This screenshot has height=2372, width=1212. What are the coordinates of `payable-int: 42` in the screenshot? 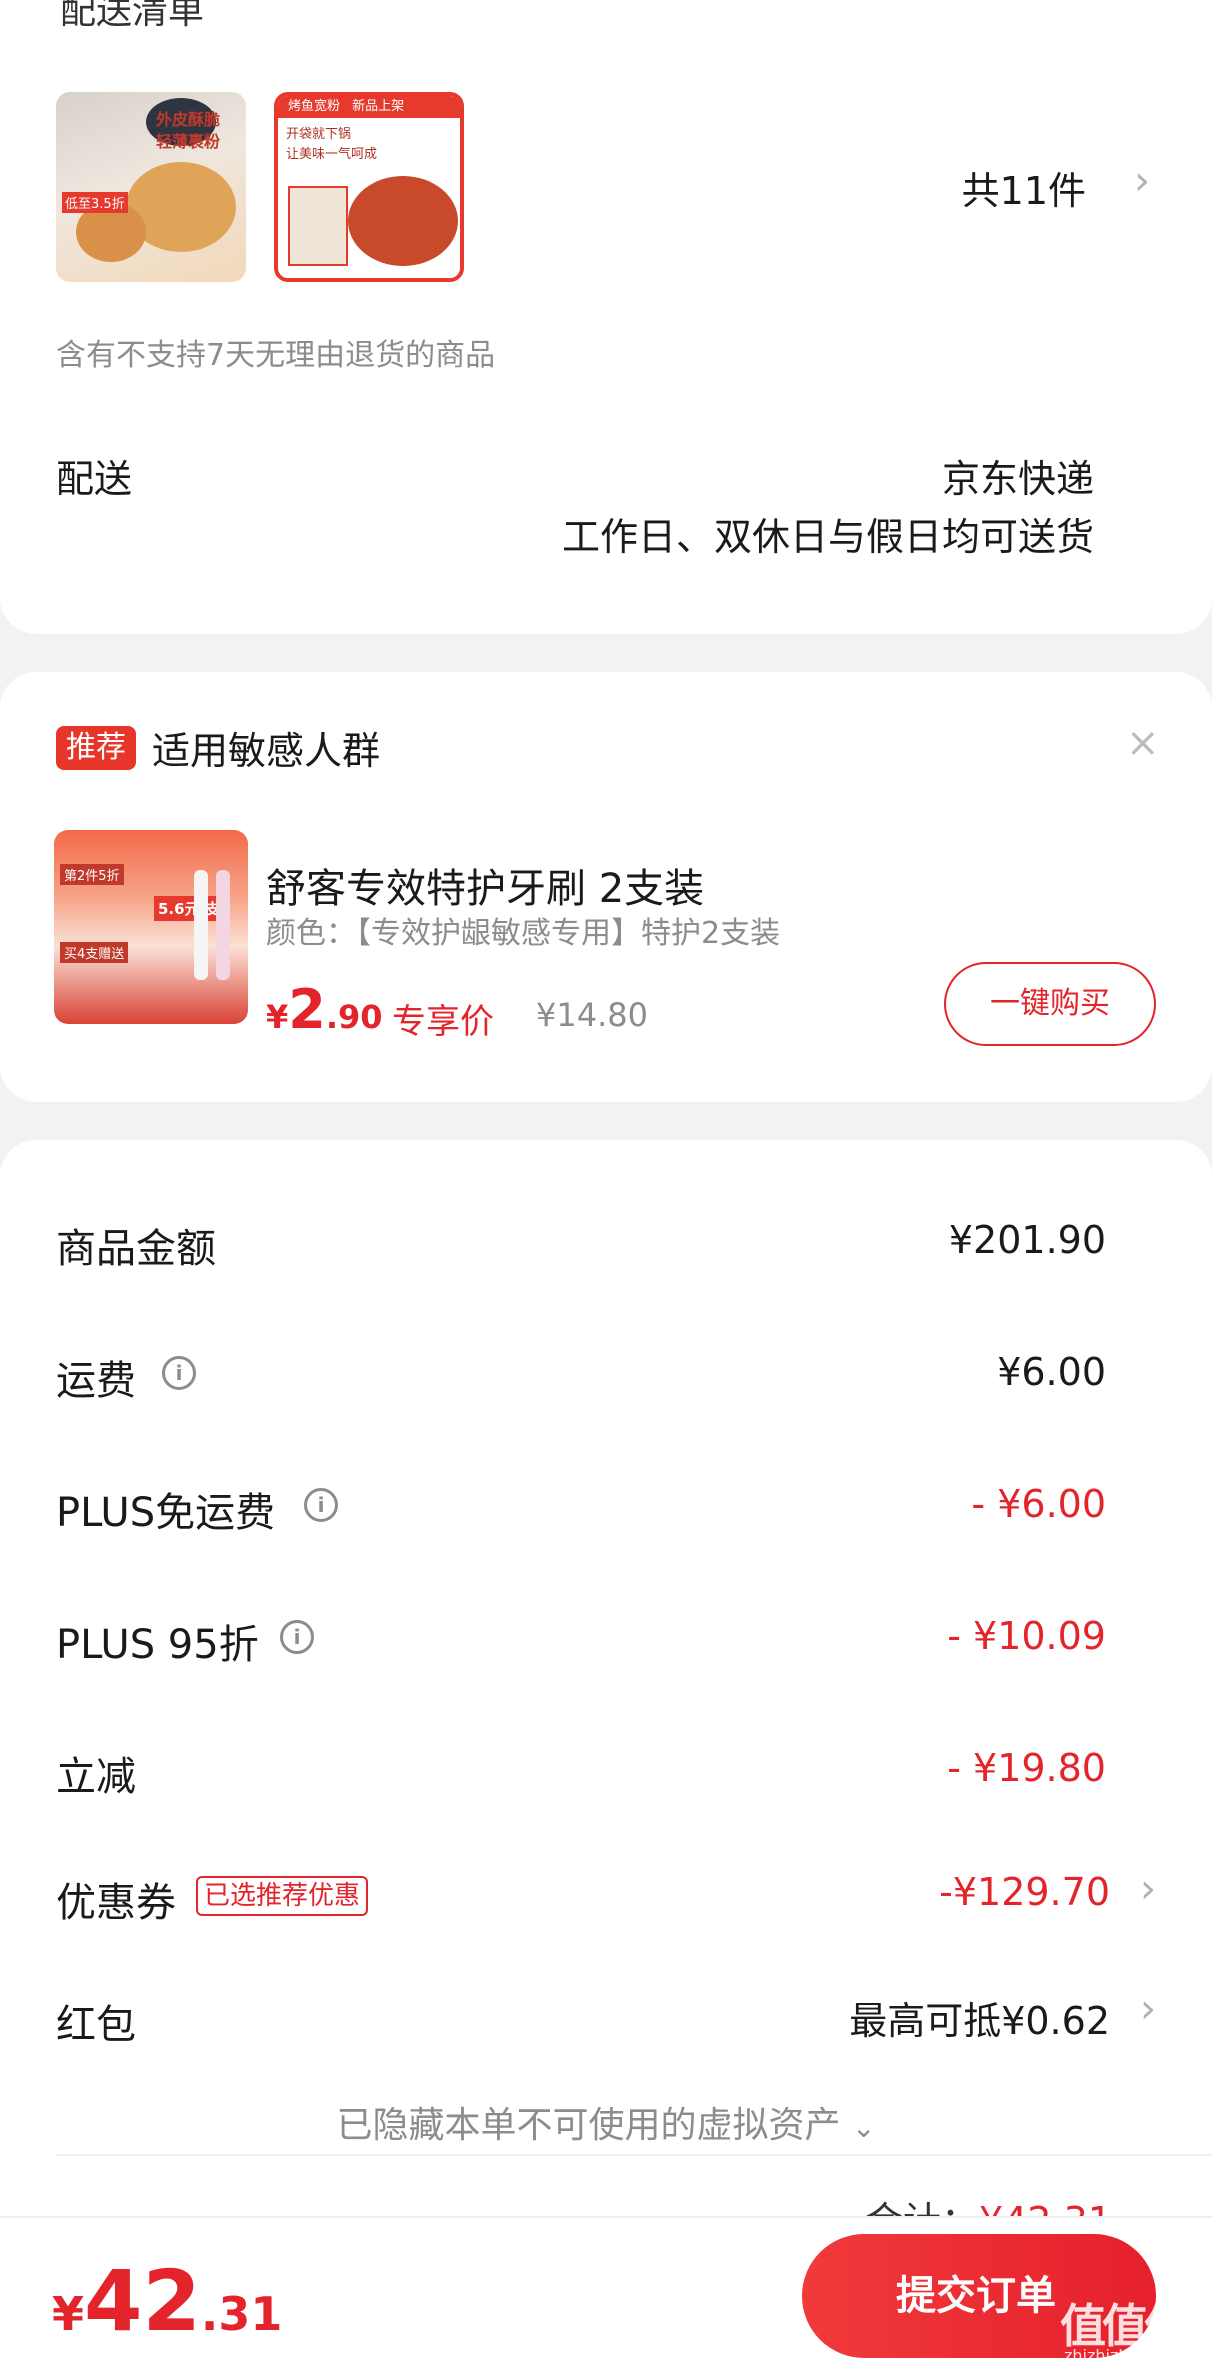 It's located at (142, 2301).